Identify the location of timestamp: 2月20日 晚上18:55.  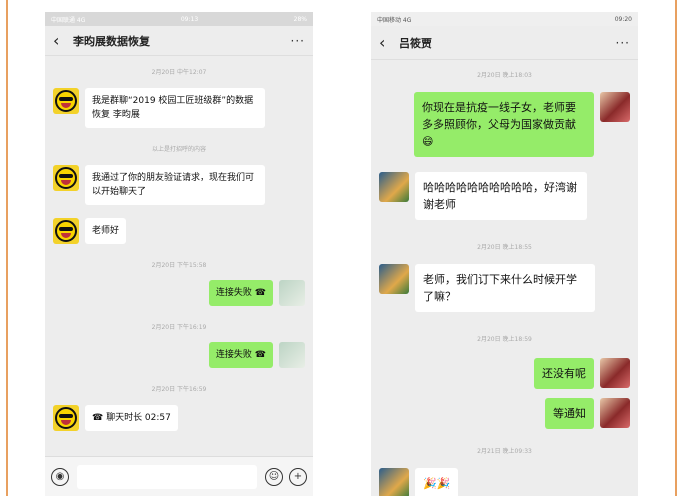
(504, 247).